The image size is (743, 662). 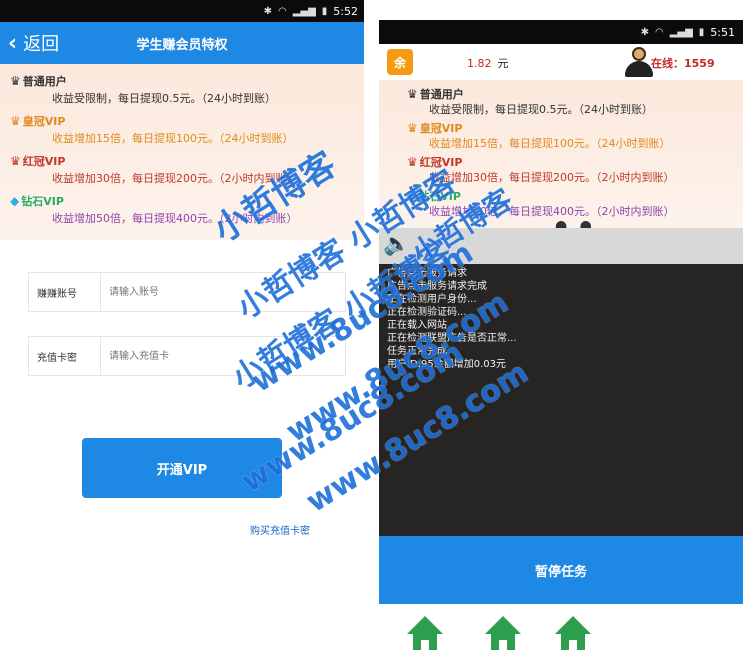 What do you see at coordinates (175, 218) in the screenshot?
I see `tier-desc: 收益增加50倍，每日提现400元。（2小时内到账）` at bounding box center [175, 218].